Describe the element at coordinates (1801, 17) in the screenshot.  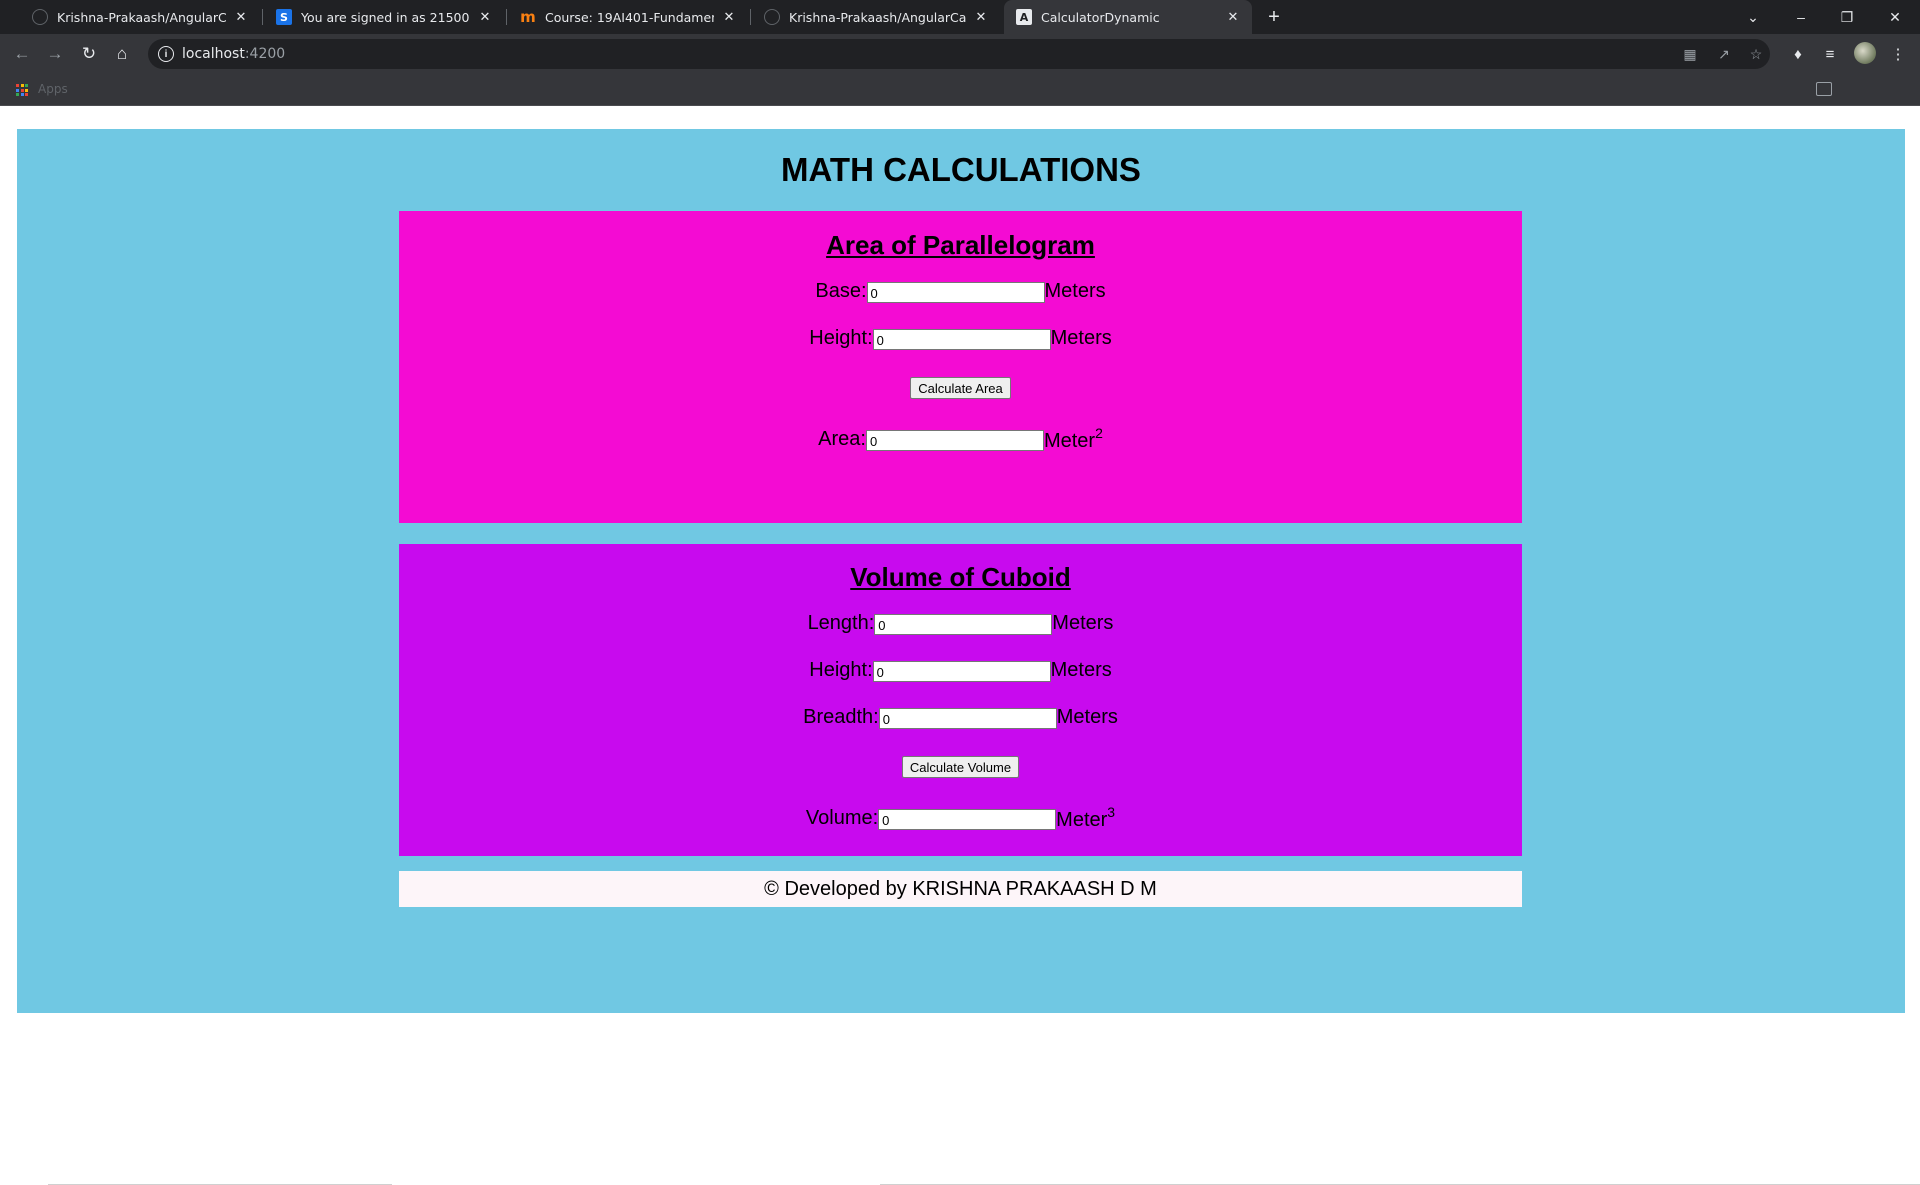
I see `minimize-icon: –` at that location.